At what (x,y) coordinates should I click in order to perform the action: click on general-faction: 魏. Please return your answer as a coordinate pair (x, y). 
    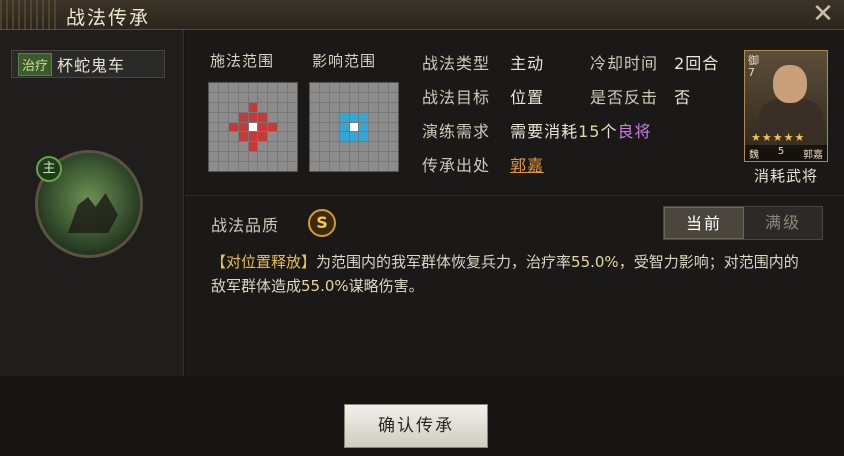
    Looking at the image, I should click on (754, 155).